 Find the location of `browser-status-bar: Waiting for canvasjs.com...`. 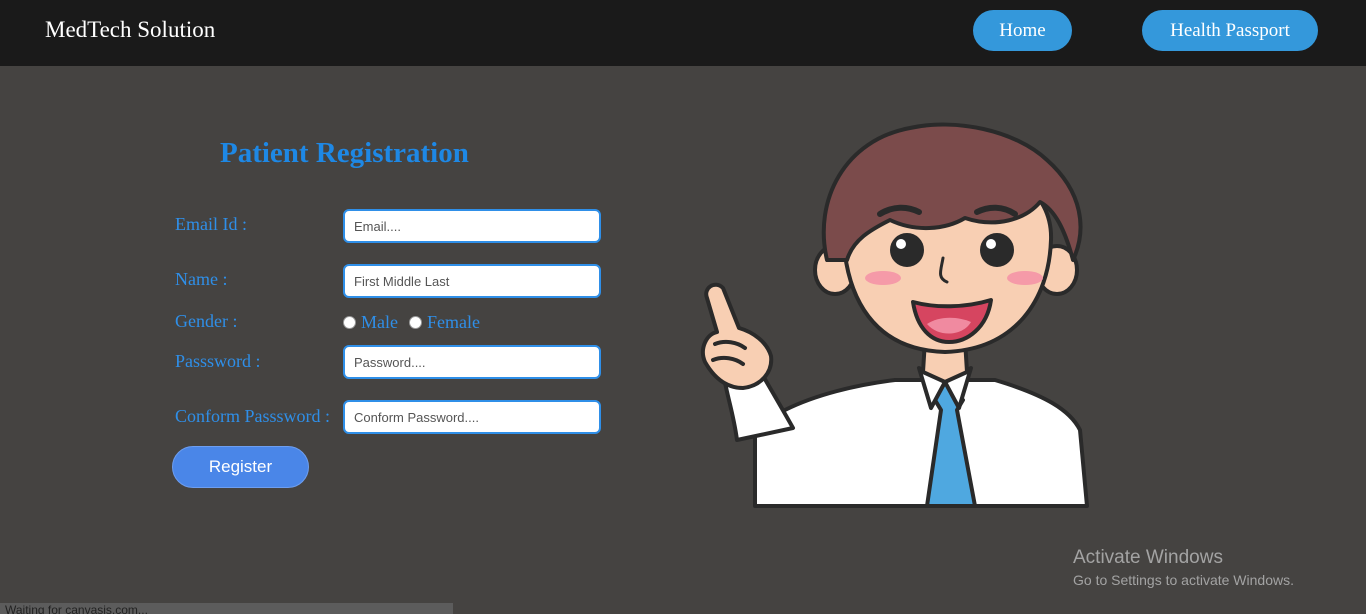

browser-status-bar: Waiting for canvasjs.com... is located at coordinates (226, 608).